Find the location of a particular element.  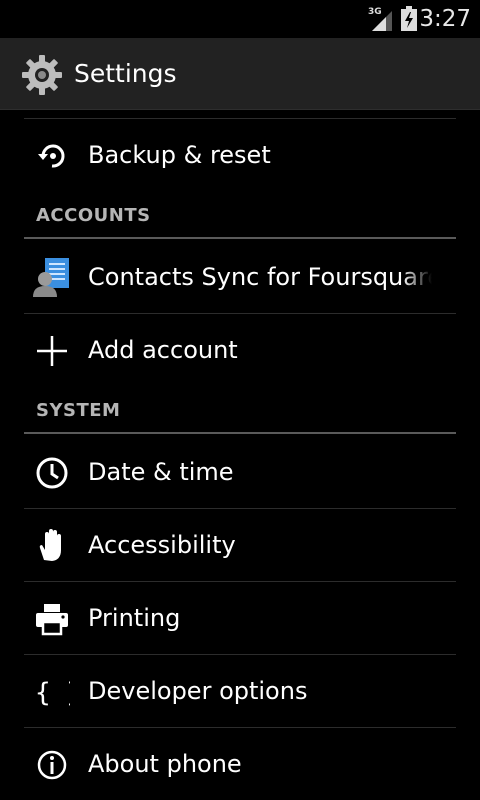

settings-item-developer-options: { } Developer options is located at coordinates (240, 691).